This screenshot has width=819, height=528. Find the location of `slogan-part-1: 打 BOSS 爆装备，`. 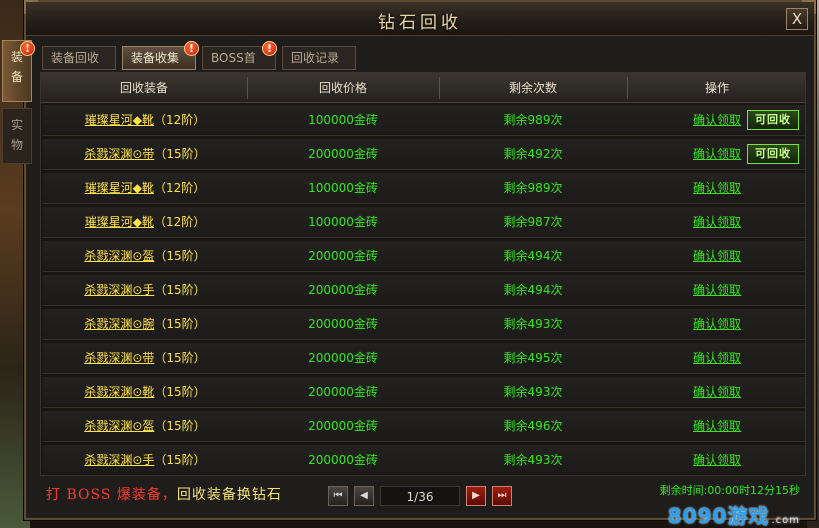

slogan-part-1: 打 BOSS 爆装备， is located at coordinates (111, 495).